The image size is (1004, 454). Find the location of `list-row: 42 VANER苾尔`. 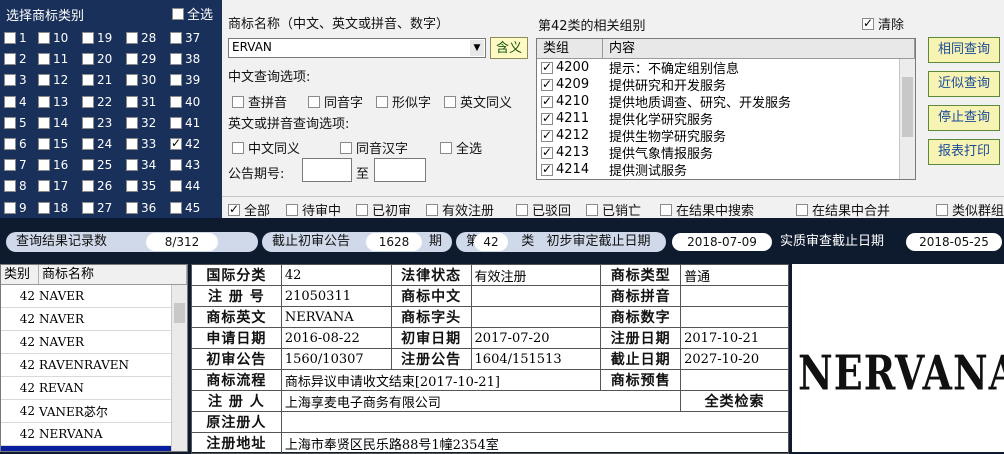

list-row: 42 VANER苾尔 is located at coordinates (94, 411).